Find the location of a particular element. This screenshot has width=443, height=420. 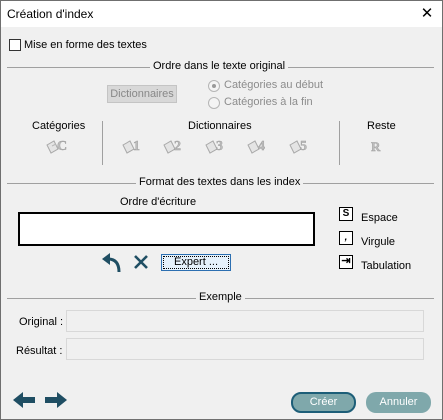

dictionary-4-number: 4 is located at coordinates (261, 146).